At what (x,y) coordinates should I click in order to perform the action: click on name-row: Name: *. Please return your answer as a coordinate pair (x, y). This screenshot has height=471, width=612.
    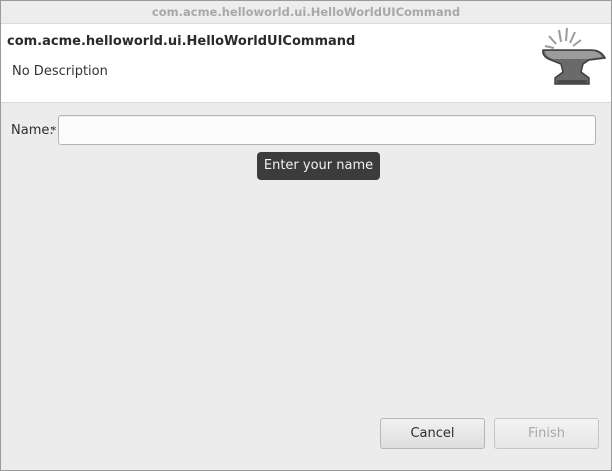
    Looking at the image, I should click on (304, 130).